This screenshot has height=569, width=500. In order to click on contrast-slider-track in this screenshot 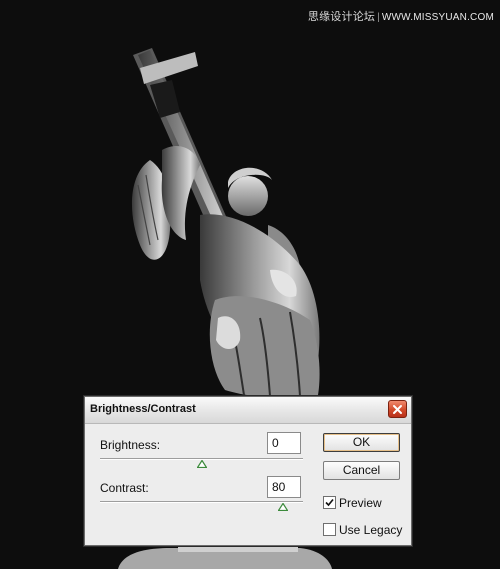, I will do `click(201, 502)`.